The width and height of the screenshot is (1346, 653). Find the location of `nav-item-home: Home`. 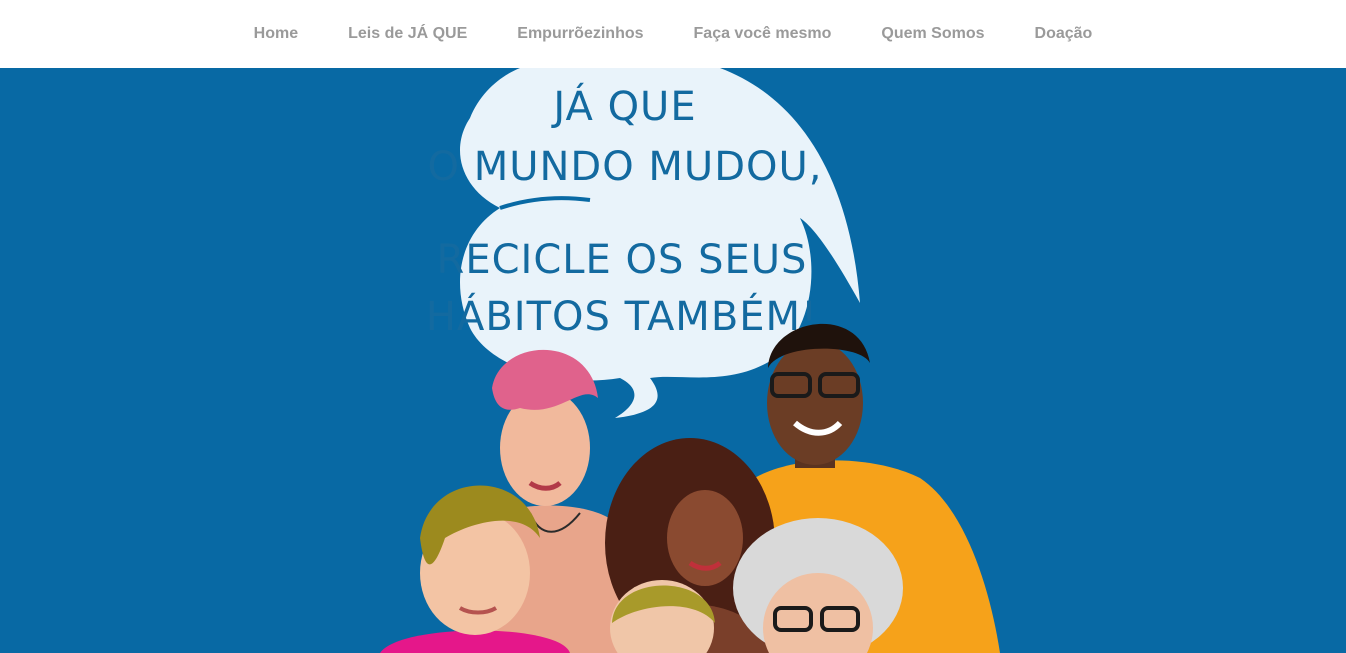

nav-item-home: Home is located at coordinates (276, 33).